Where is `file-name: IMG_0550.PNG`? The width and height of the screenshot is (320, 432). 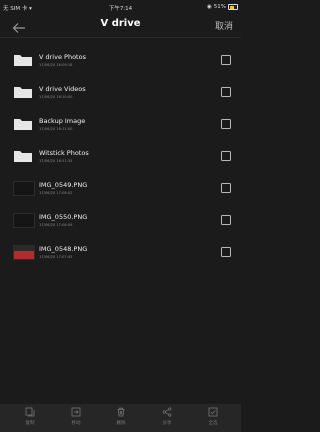 file-name: IMG_0550.PNG is located at coordinates (63, 217).